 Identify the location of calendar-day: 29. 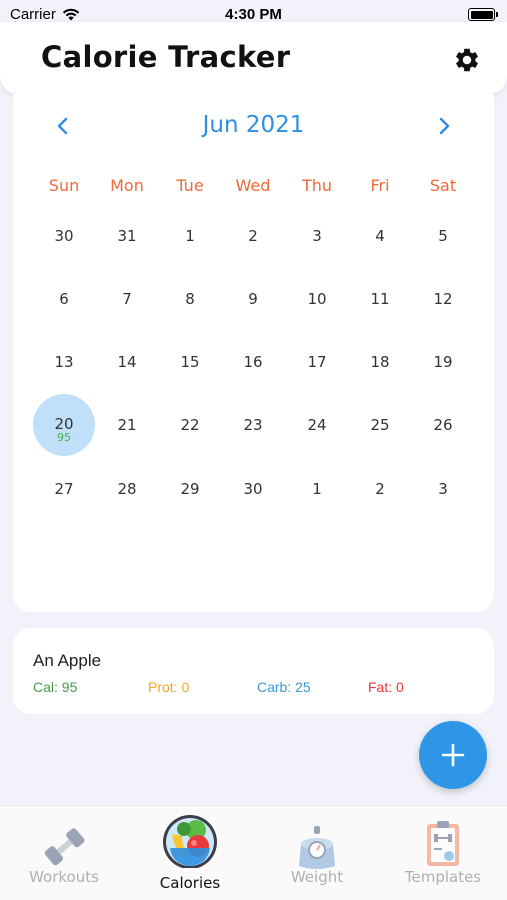
(190, 489).